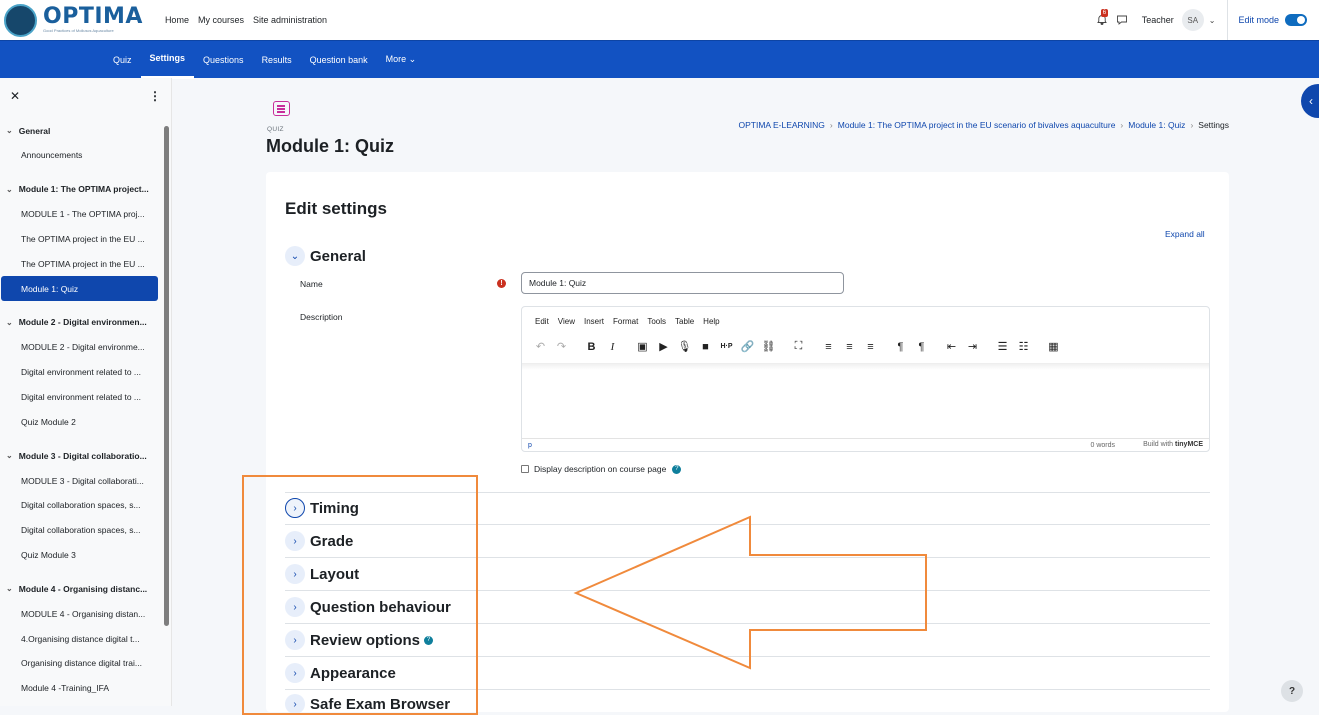 The width and height of the screenshot is (1319, 715). What do you see at coordinates (656, 321) in the screenshot?
I see `editor-menu-tools: Tools` at bounding box center [656, 321].